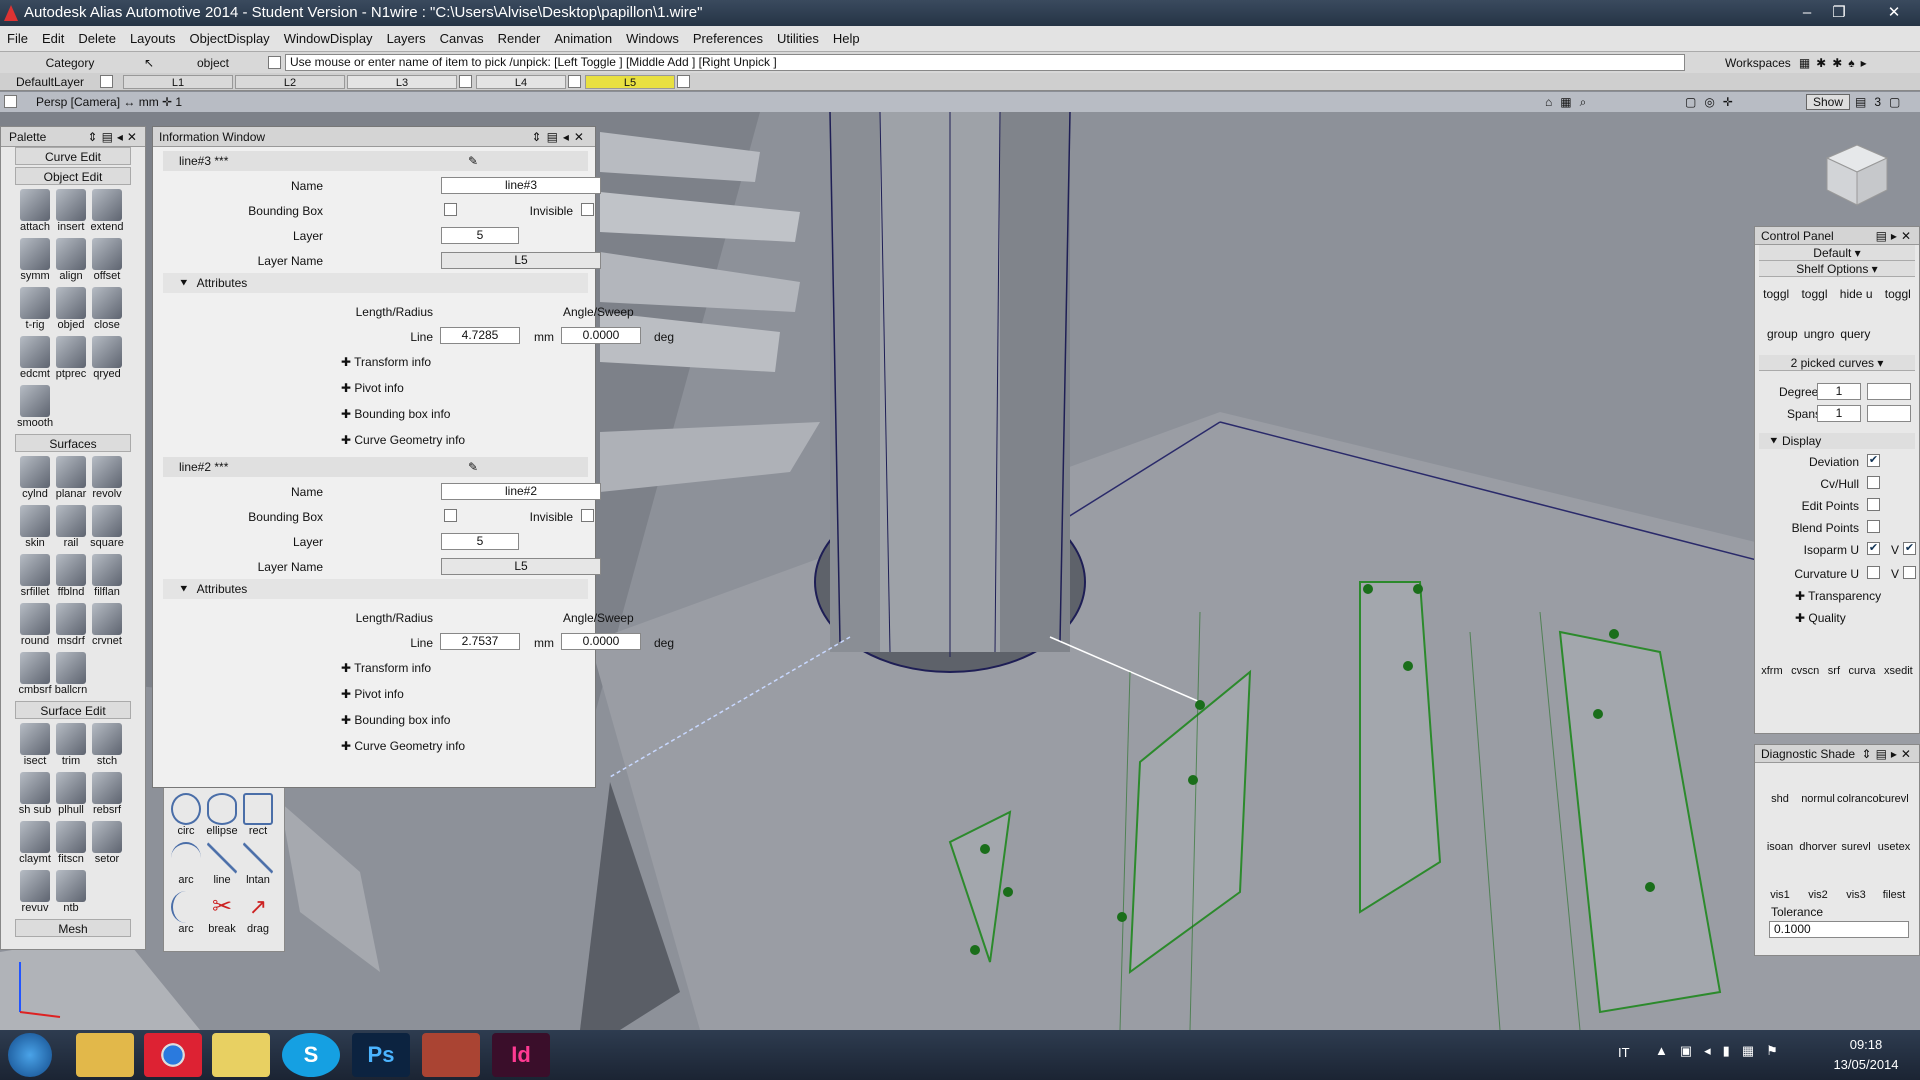 The width and height of the screenshot is (1920, 1080). What do you see at coordinates (328, 38) in the screenshot?
I see `menu-windowdisplay: WindowDisplay` at bounding box center [328, 38].